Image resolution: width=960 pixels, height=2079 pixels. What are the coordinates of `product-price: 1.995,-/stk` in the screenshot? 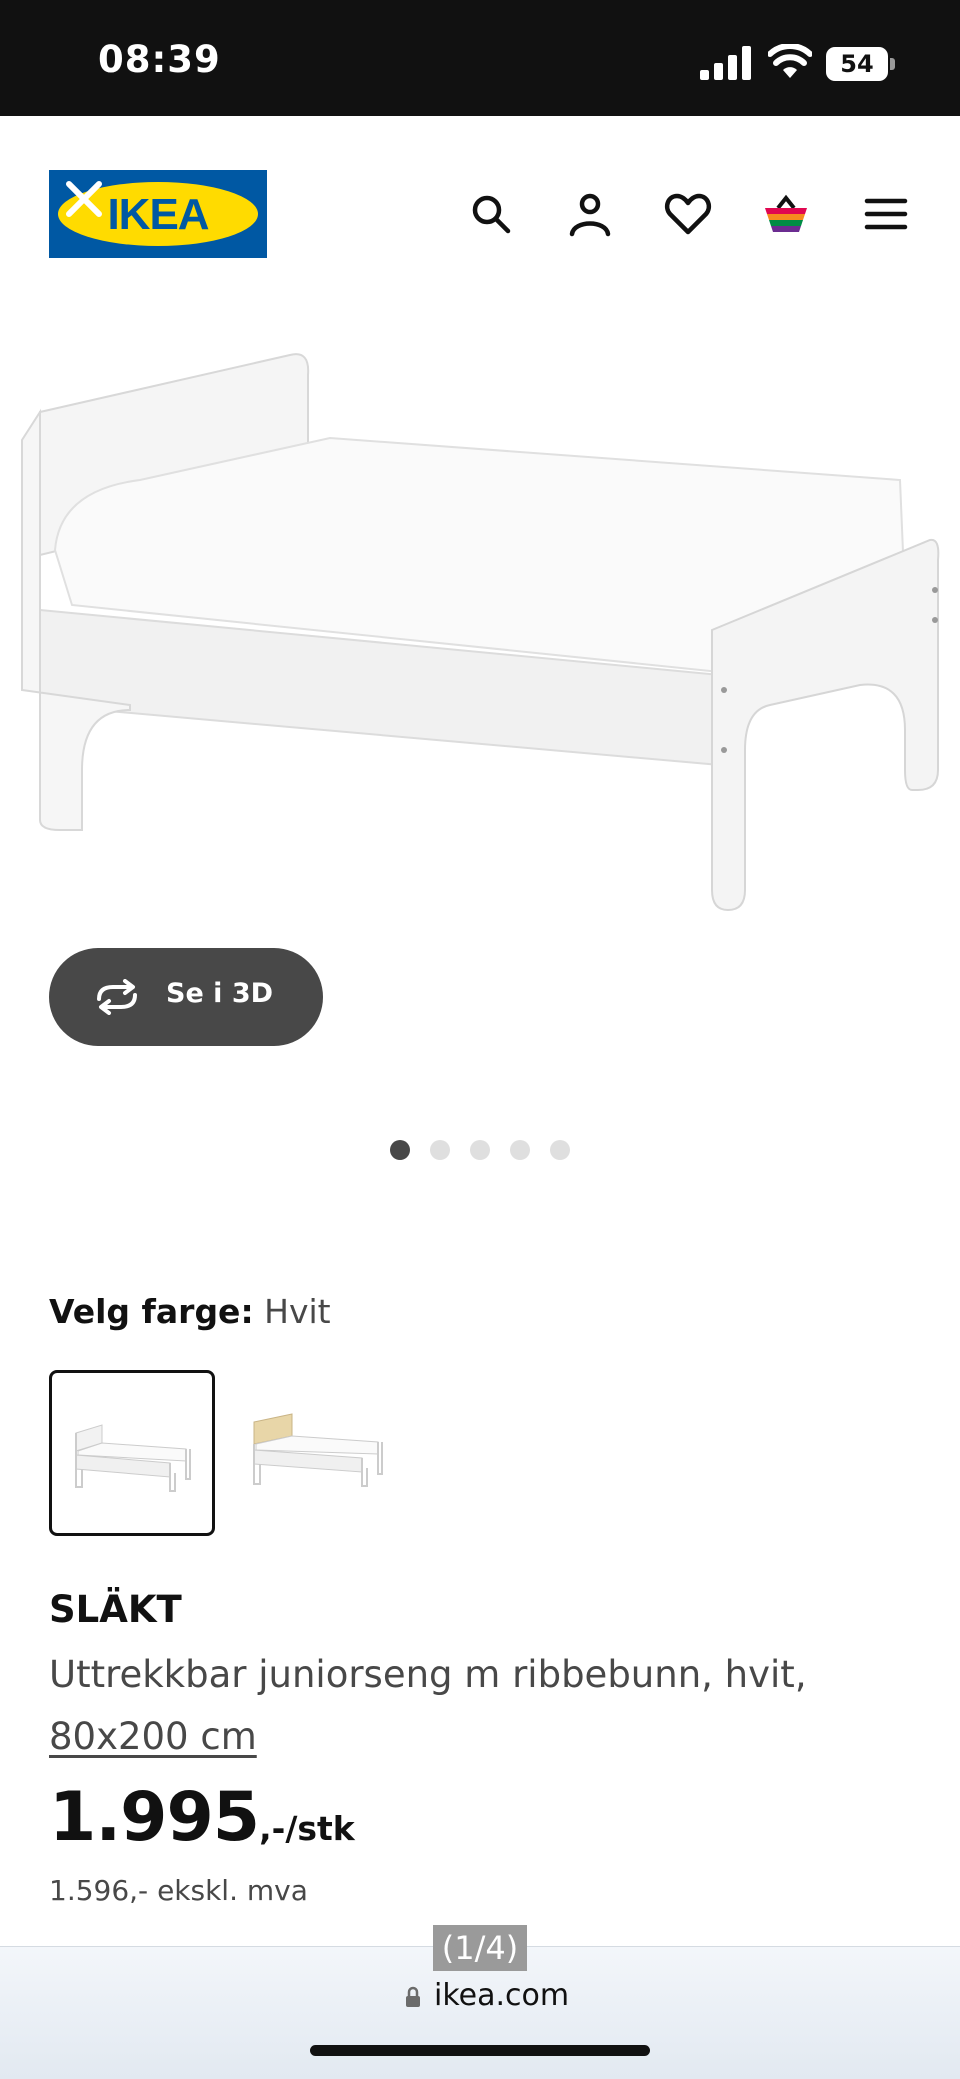 It's located at (202, 1817).